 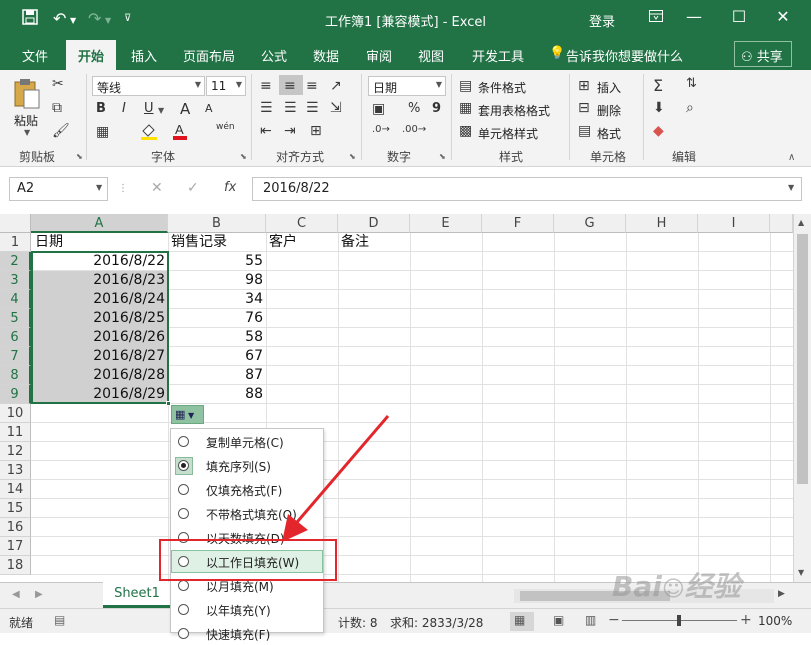 What do you see at coordinates (775, 621) in the screenshot?
I see `zoom-level: 100%` at bounding box center [775, 621].